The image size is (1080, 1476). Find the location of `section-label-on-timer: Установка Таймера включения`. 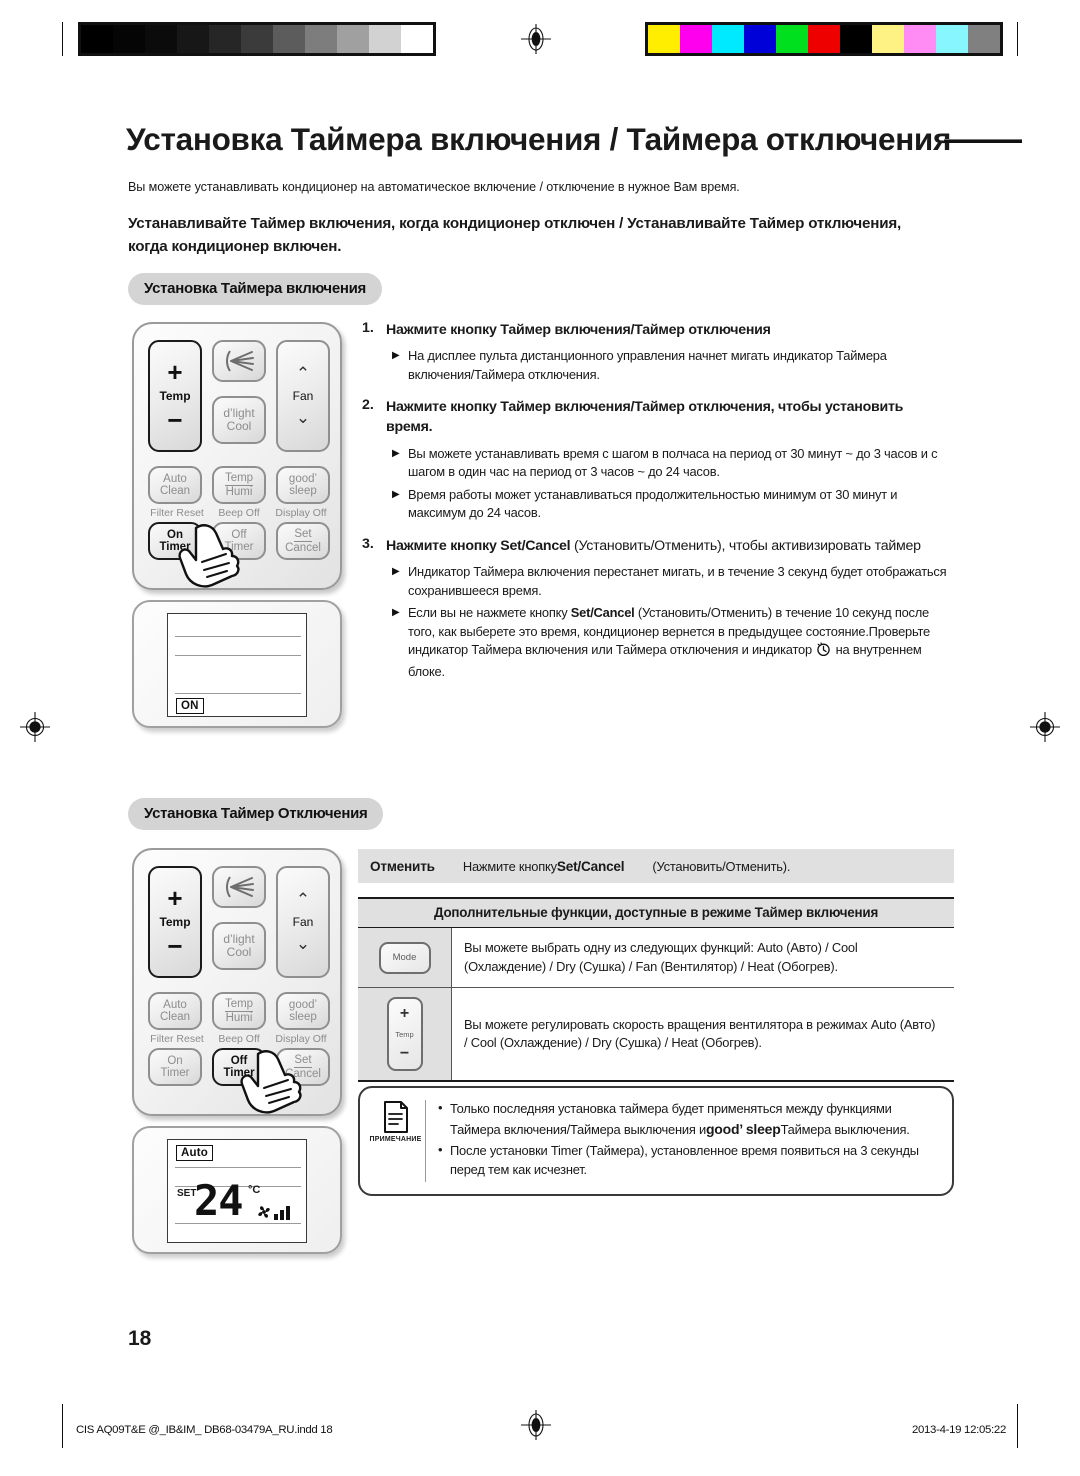

section-label-on-timer: Установка Таймера включения is located at coordinates (255, 289).